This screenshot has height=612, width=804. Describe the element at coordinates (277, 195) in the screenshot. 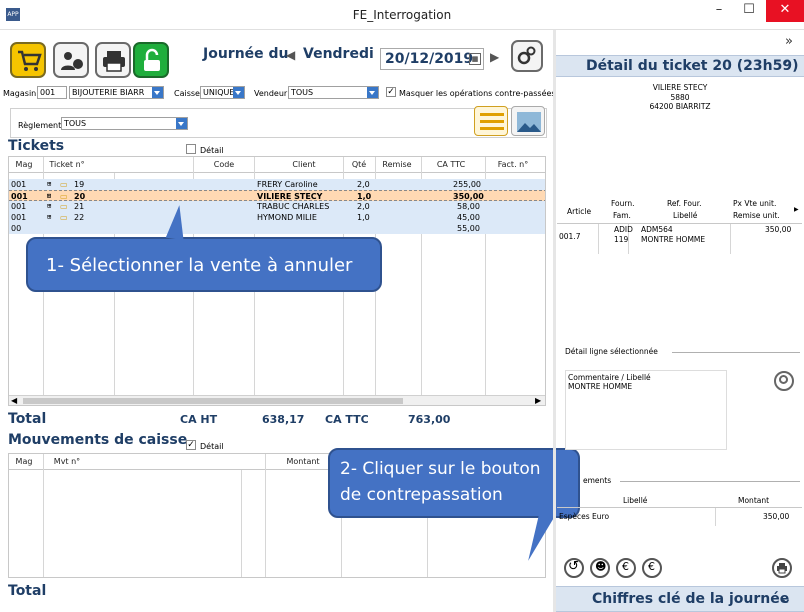

I see `table-row-selected: 001 ⊞ ▭ 20 VILIERE STECY 1,0 350,00` at that location.